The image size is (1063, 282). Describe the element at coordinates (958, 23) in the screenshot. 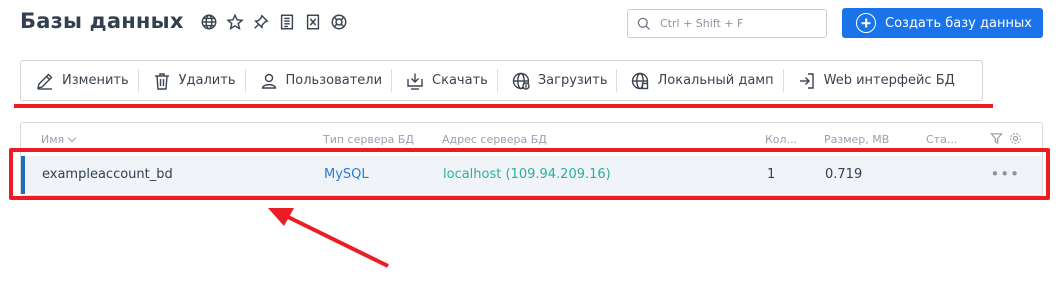

I see `create-database-label: Создать базу данных` at that location.